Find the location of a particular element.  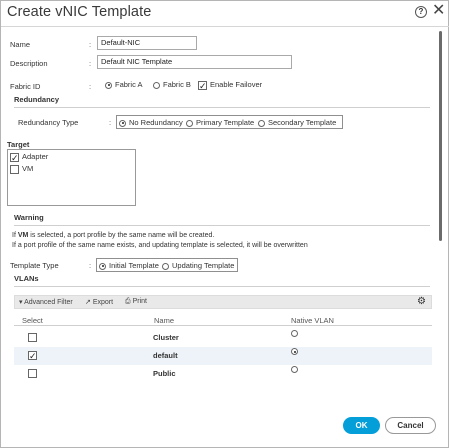

enable-failover-label: Enable Failover is located at coordinates (236, 84).